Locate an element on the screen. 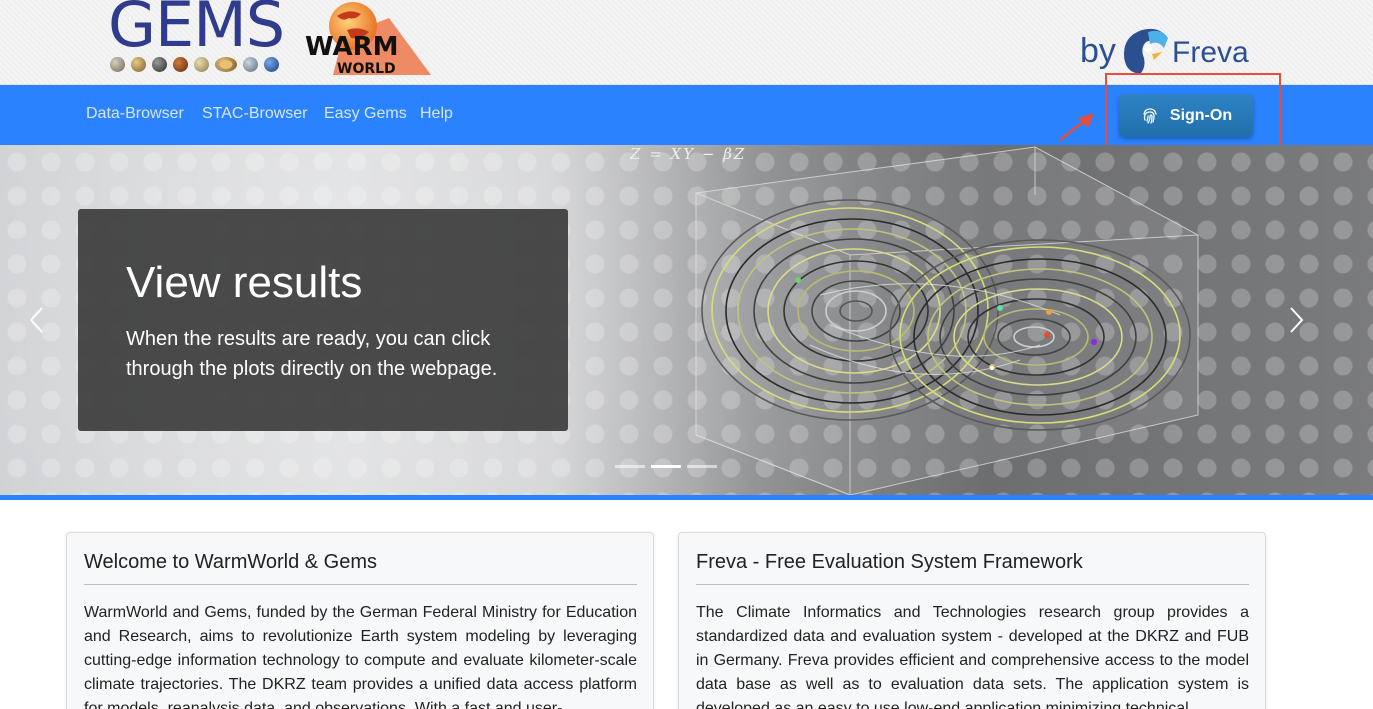  warmworld-logo: WARM WORLD is located at coordinates (368, 39).